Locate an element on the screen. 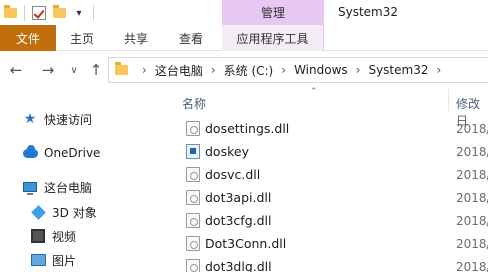 The height and width of the screenshot is (272, 488). file-name: dosettings.dll is located at coordinates (247, 128).